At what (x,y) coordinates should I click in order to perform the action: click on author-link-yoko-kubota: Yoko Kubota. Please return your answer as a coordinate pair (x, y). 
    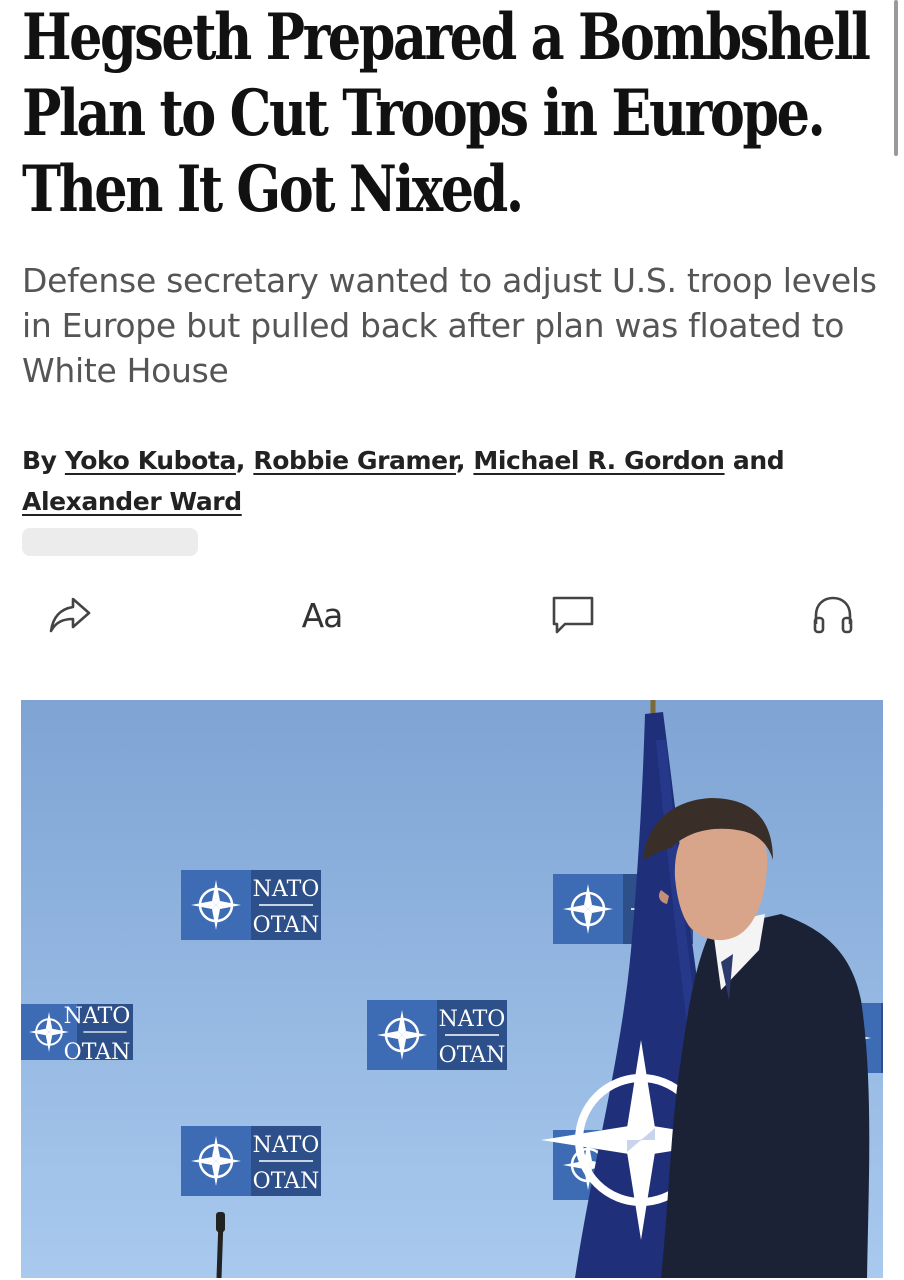
    Looking at the image, I should click on (150, 460).